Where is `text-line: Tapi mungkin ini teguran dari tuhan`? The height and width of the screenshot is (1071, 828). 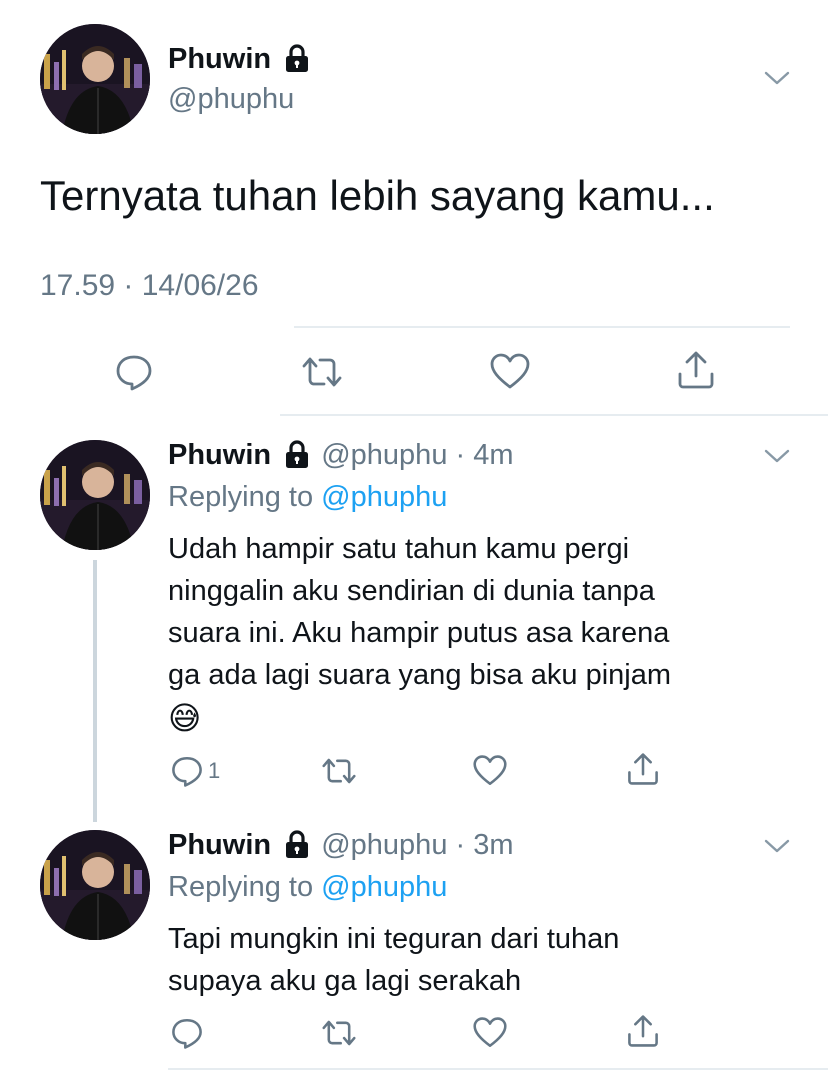
text-line: Tapi mungkin ini teguran dari tuhan is located at coordinates (394, 939).